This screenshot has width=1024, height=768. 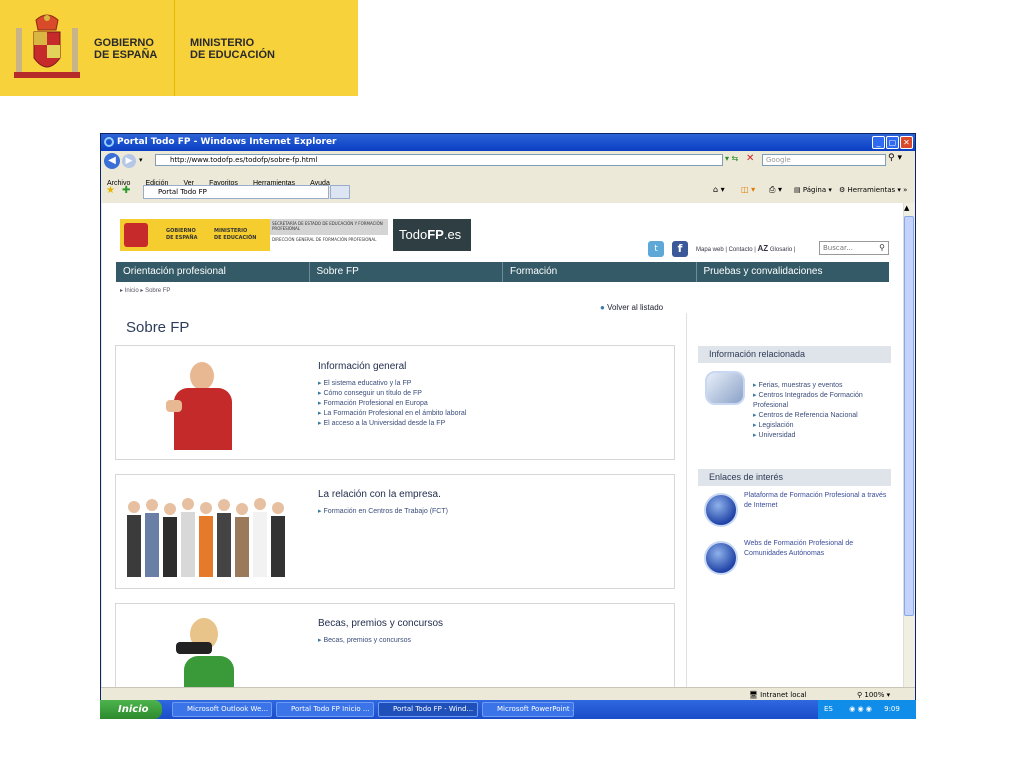 I want to click on banner-divider, so click(x=174, y=48).